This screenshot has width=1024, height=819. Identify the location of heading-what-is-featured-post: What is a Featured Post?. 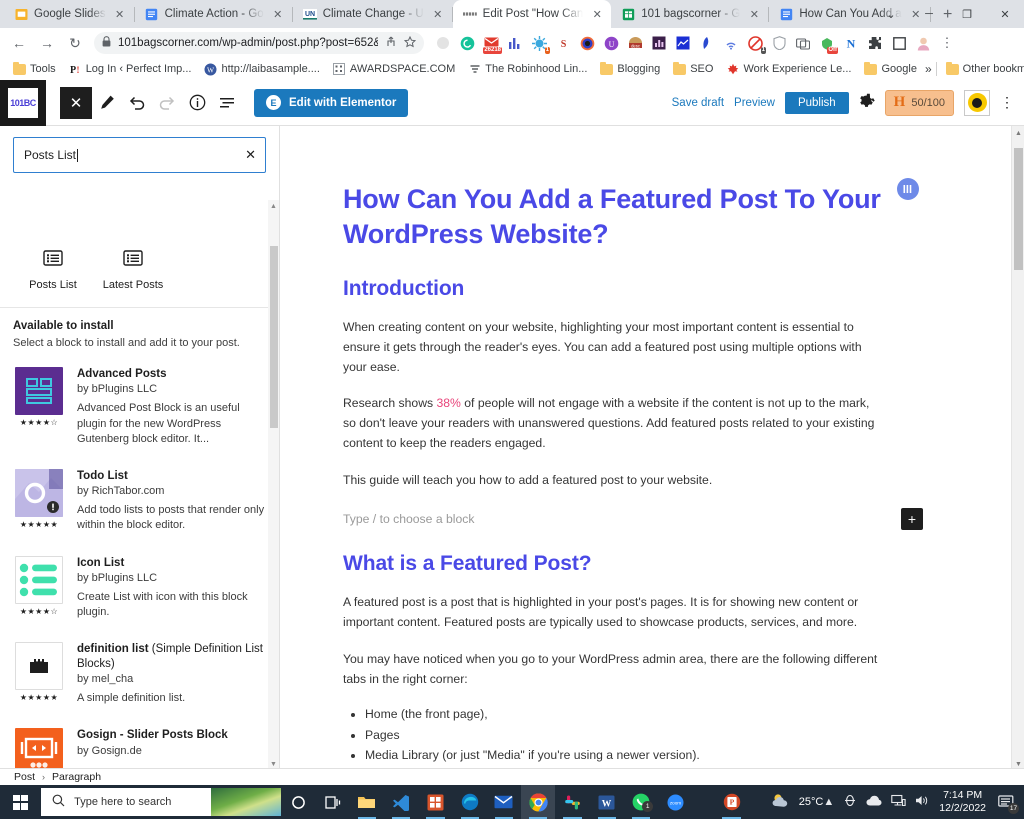
(612, 564).